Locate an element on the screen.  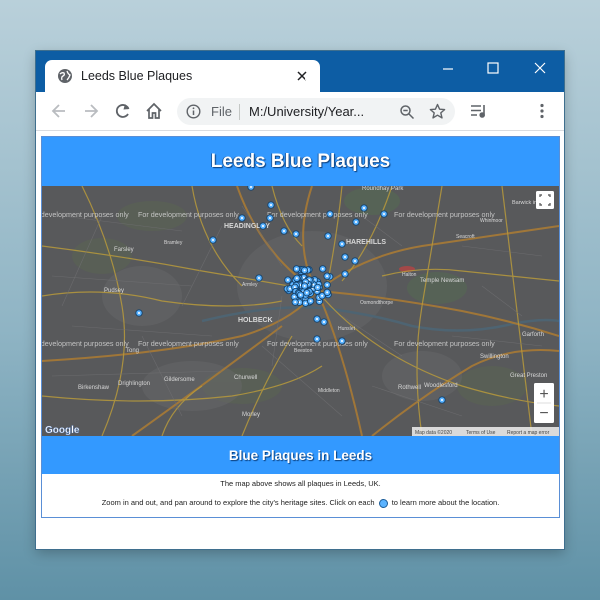
section-banner: Blue Plaques in Leeds is located at coordinates (300, 455).